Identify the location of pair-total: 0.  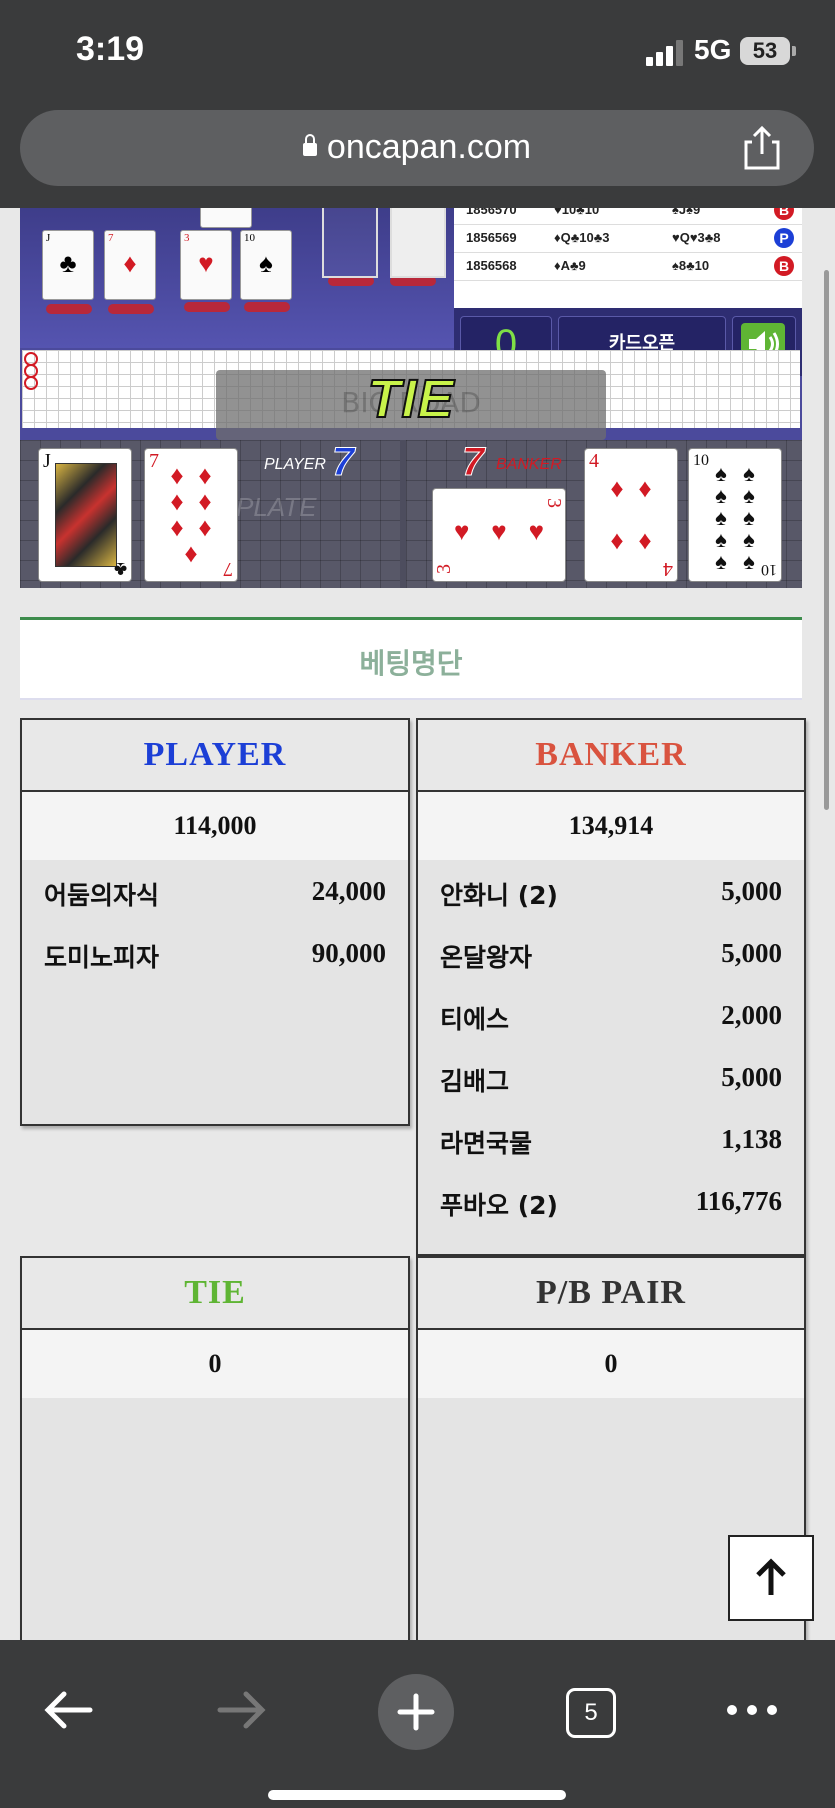
(611, 1364).